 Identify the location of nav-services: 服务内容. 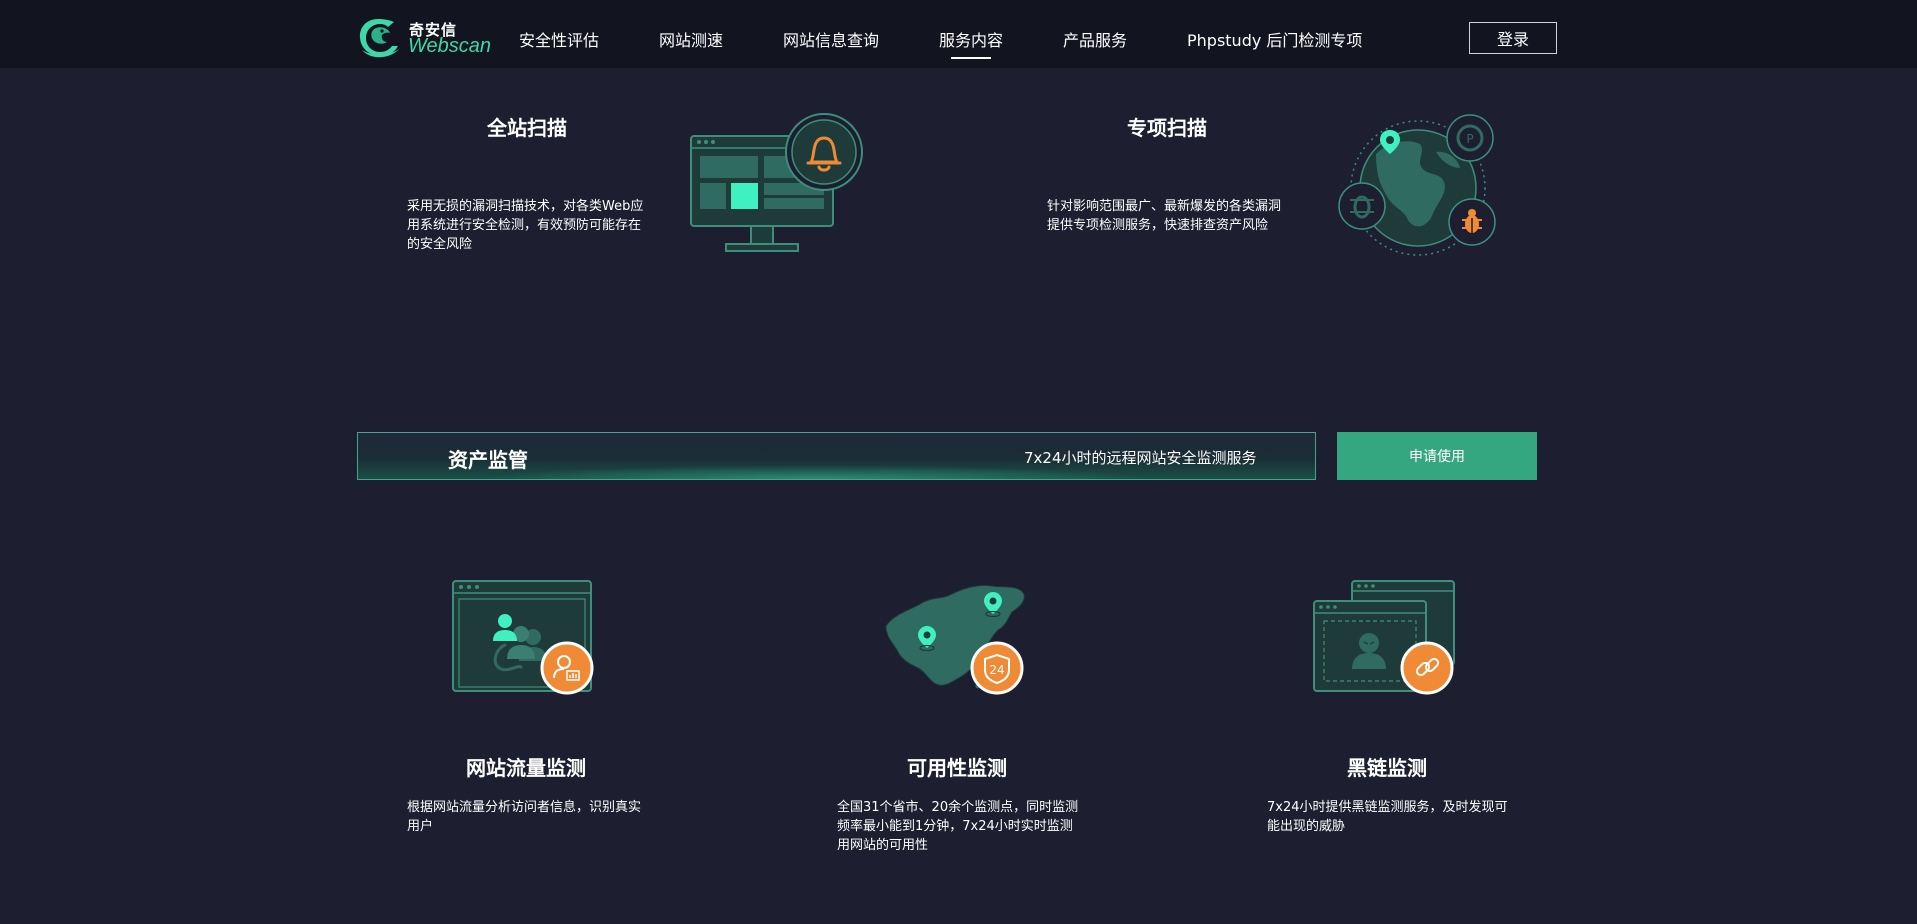
(971, 43).